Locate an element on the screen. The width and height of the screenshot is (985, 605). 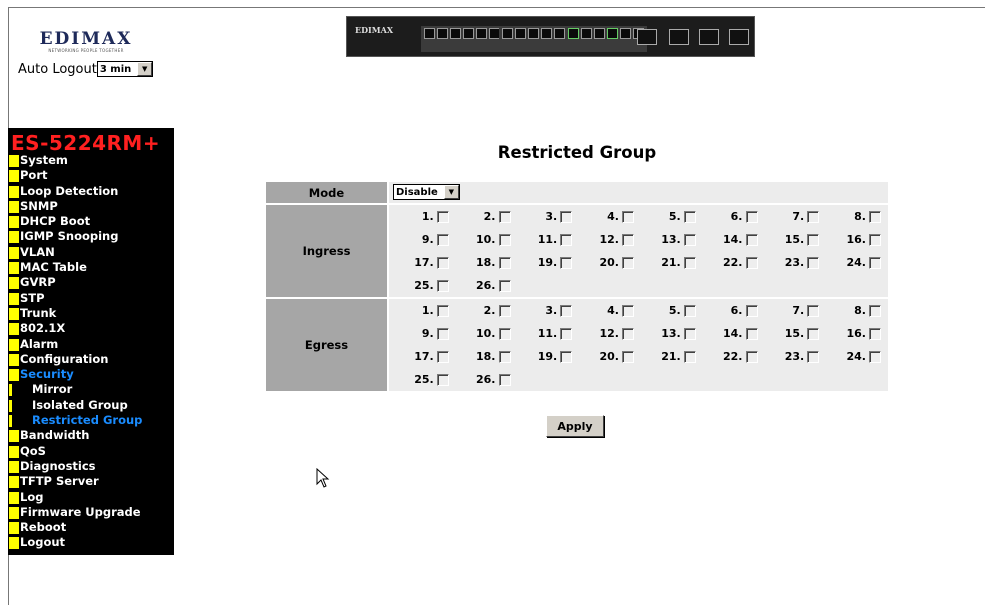
sidebar-item: Mirror is located at coordinates (91, 389).